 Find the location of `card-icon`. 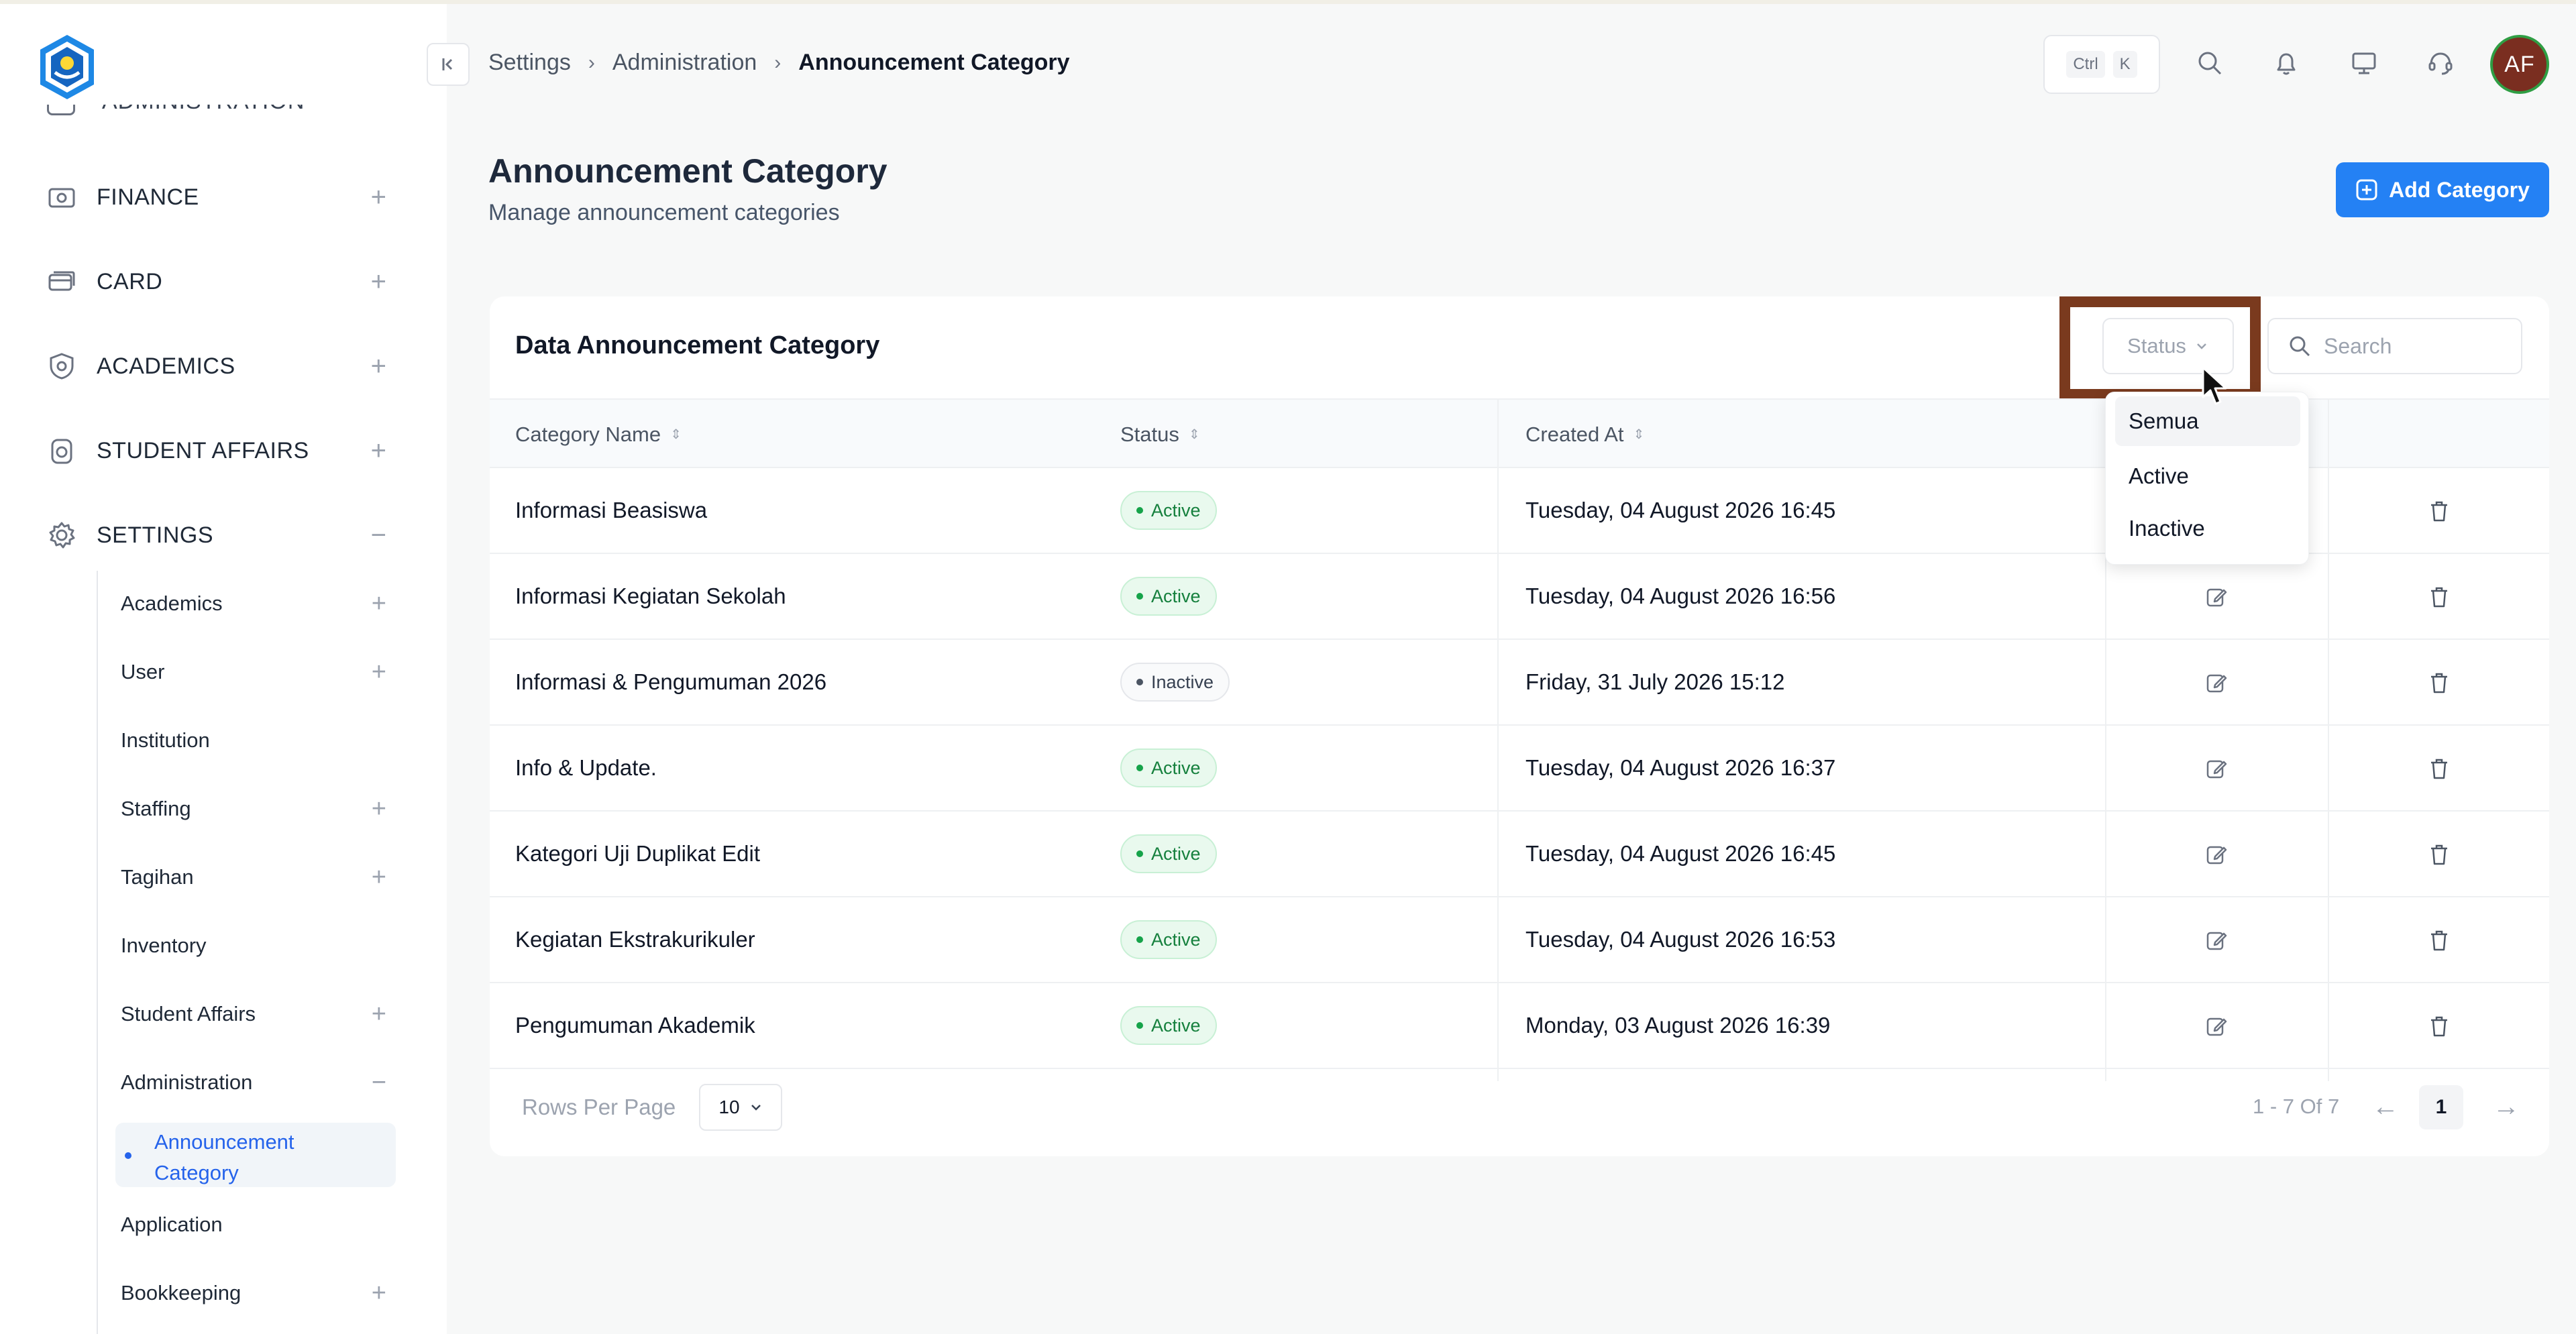

card-icon is located at coordinates (61, 281).